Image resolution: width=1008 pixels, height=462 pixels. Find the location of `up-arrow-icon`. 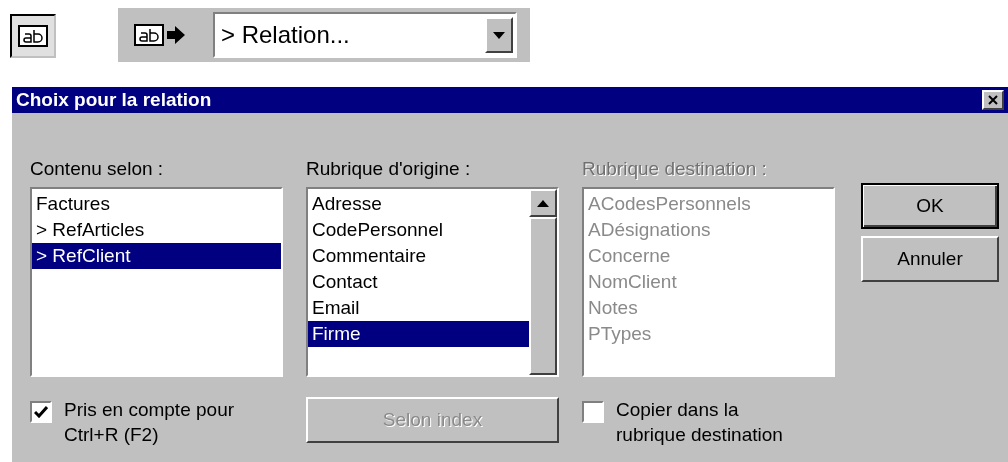

up-arrow-icon is located at coordinates (543, 203).